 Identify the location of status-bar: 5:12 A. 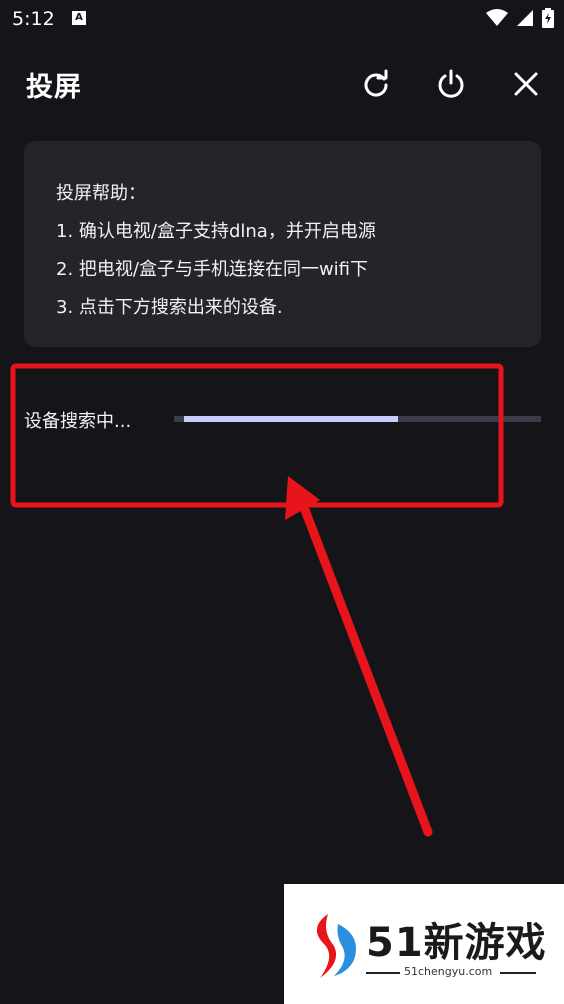
(282, 20).